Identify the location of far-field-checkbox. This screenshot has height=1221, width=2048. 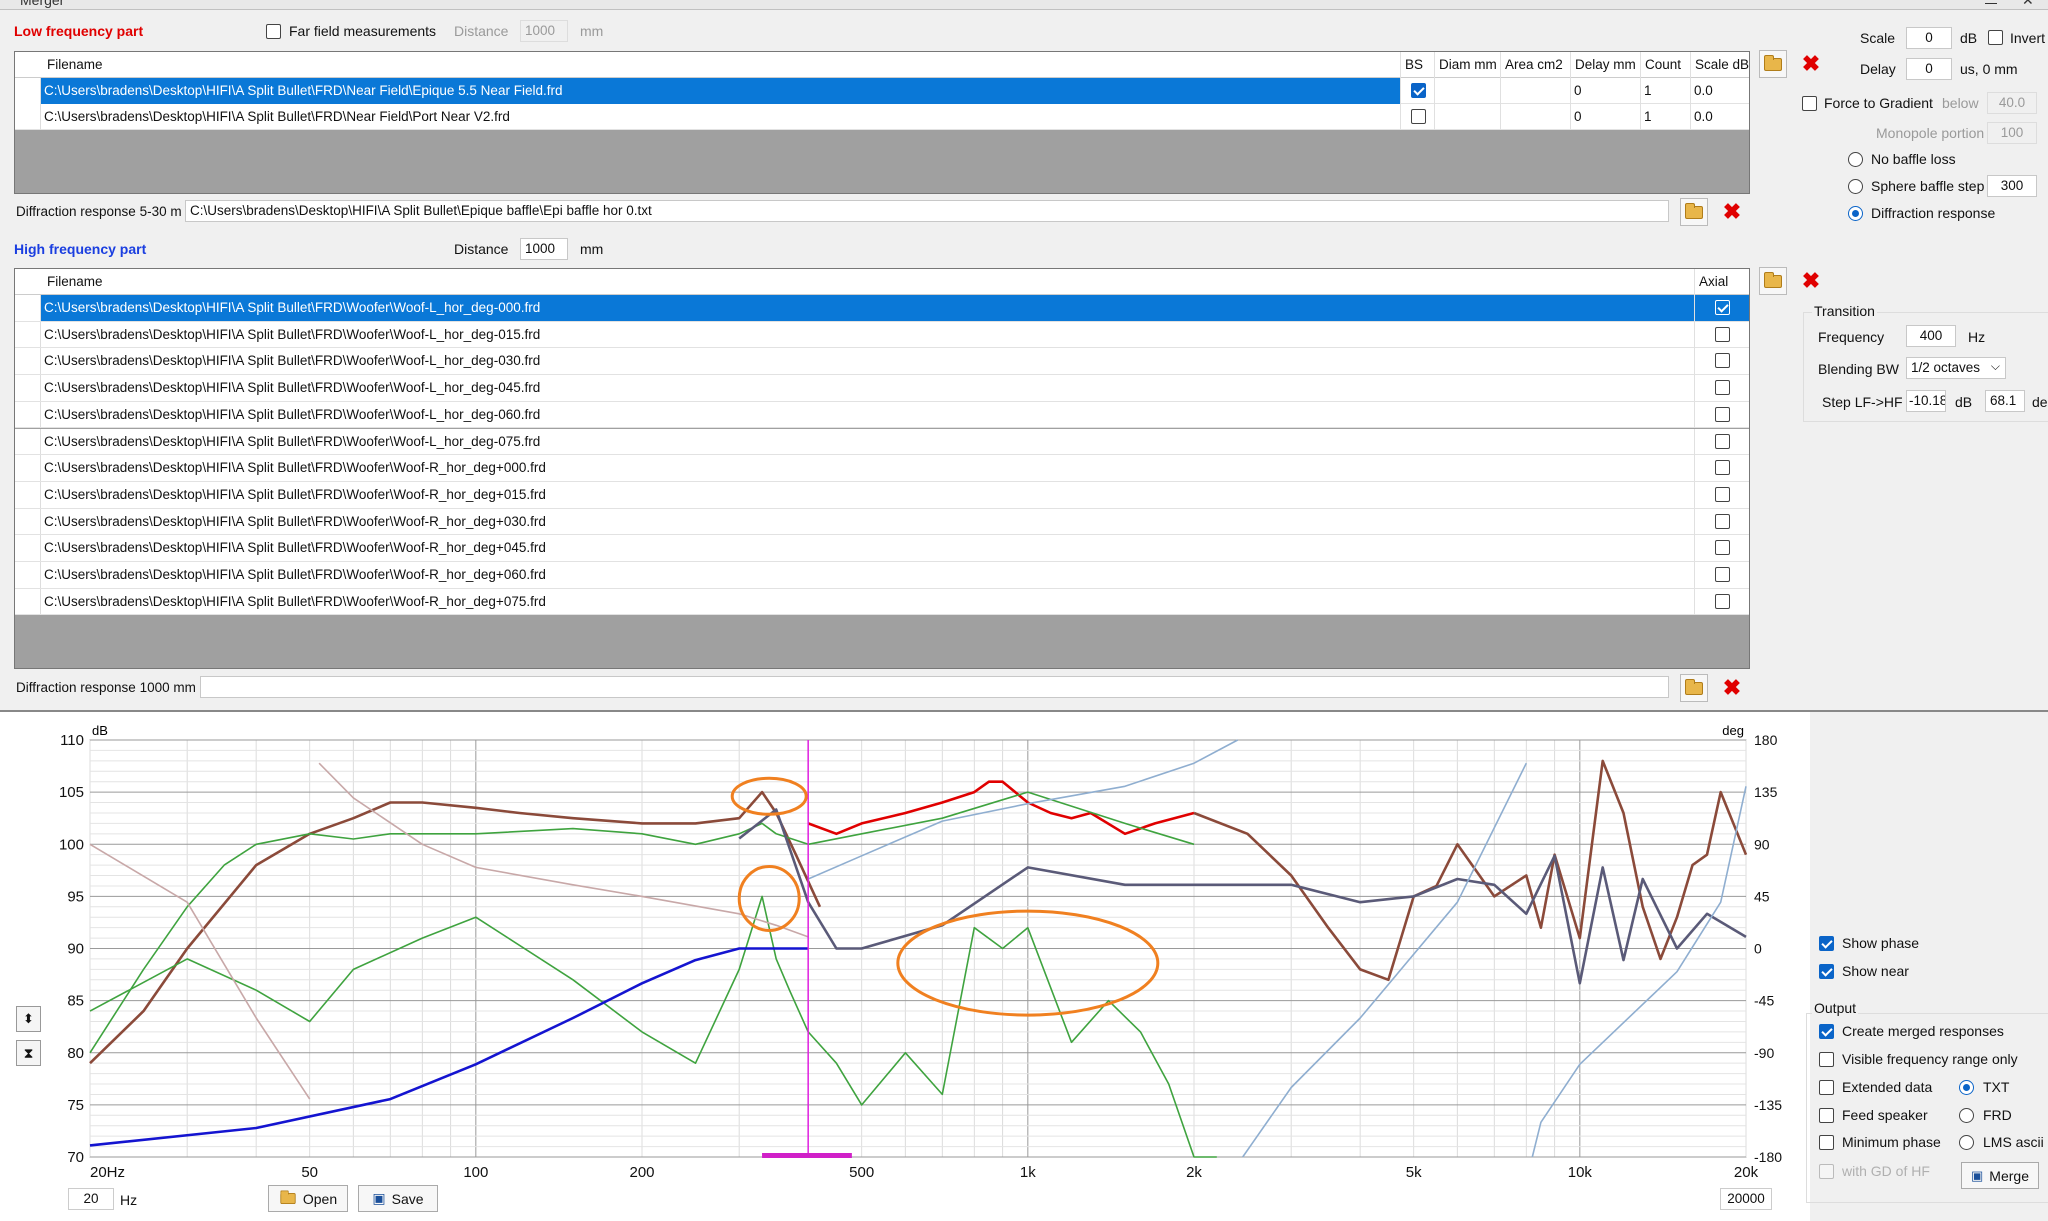
(273, 31).